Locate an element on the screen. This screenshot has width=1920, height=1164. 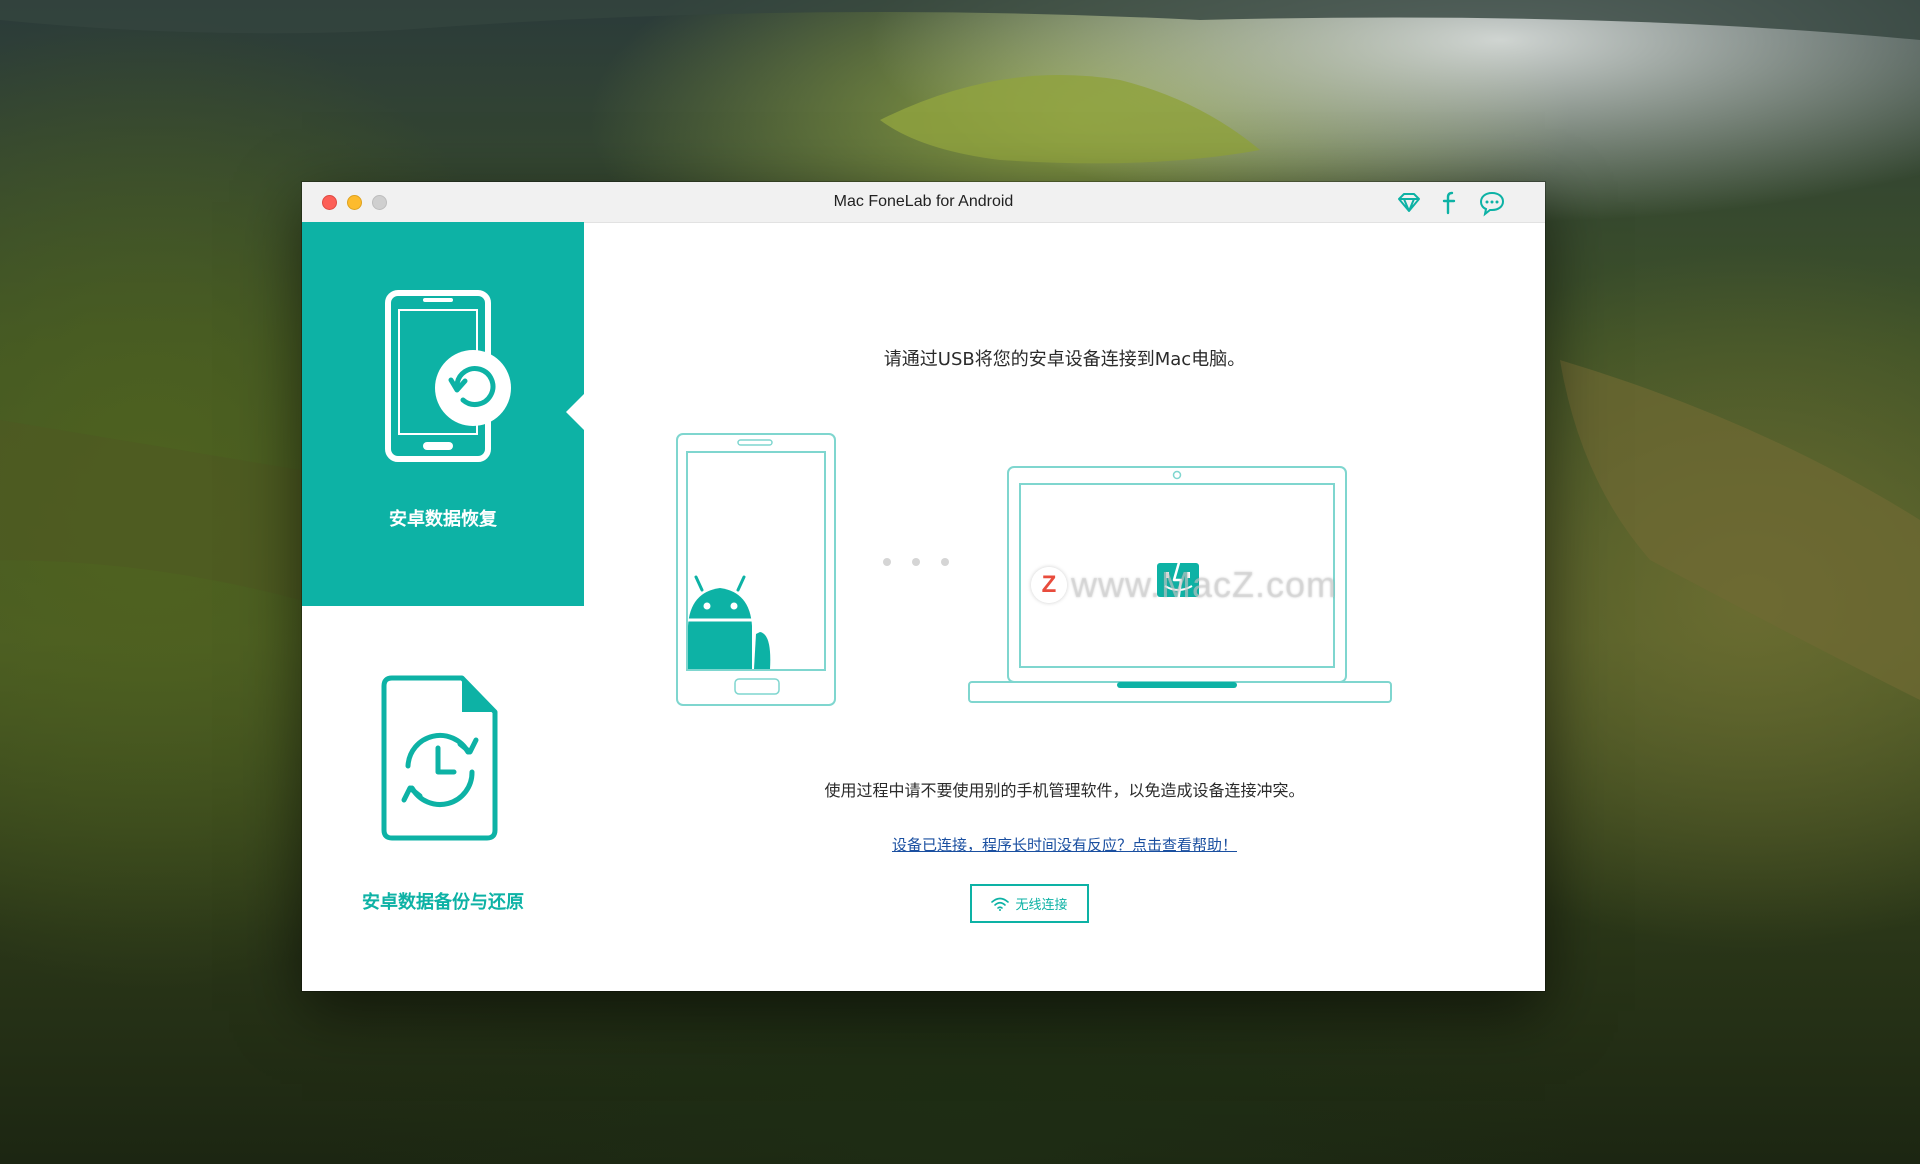
wireless-connect-button: 无线连接 is located at coordinates (1029, 903).